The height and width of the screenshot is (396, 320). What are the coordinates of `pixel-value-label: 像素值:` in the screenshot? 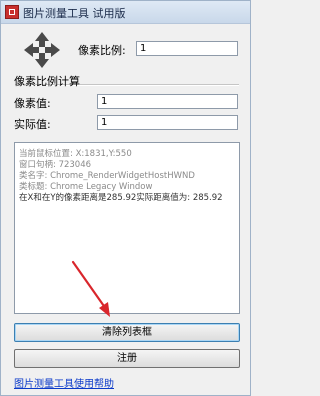 It's located at (32, 103).